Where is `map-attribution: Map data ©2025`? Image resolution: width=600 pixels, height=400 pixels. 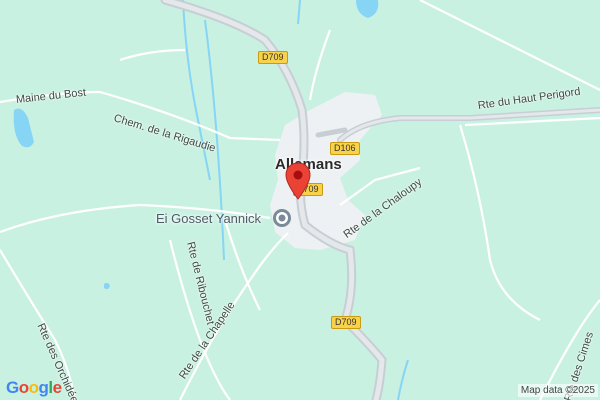
map-attribution: Map data ©2025 is located at coordinates (557, 390).